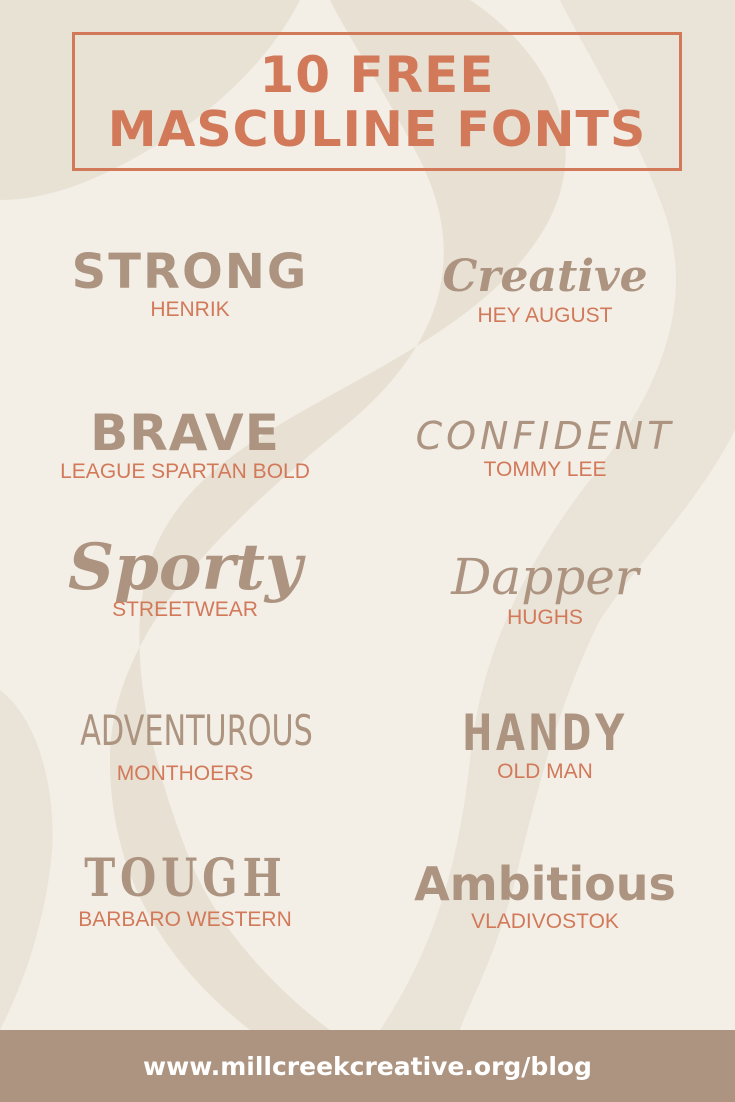 This screenshot has height=1102, width=735. I want to click on font-item-tough: TOUGH BARBARO WESTERN, so click(185, 891).